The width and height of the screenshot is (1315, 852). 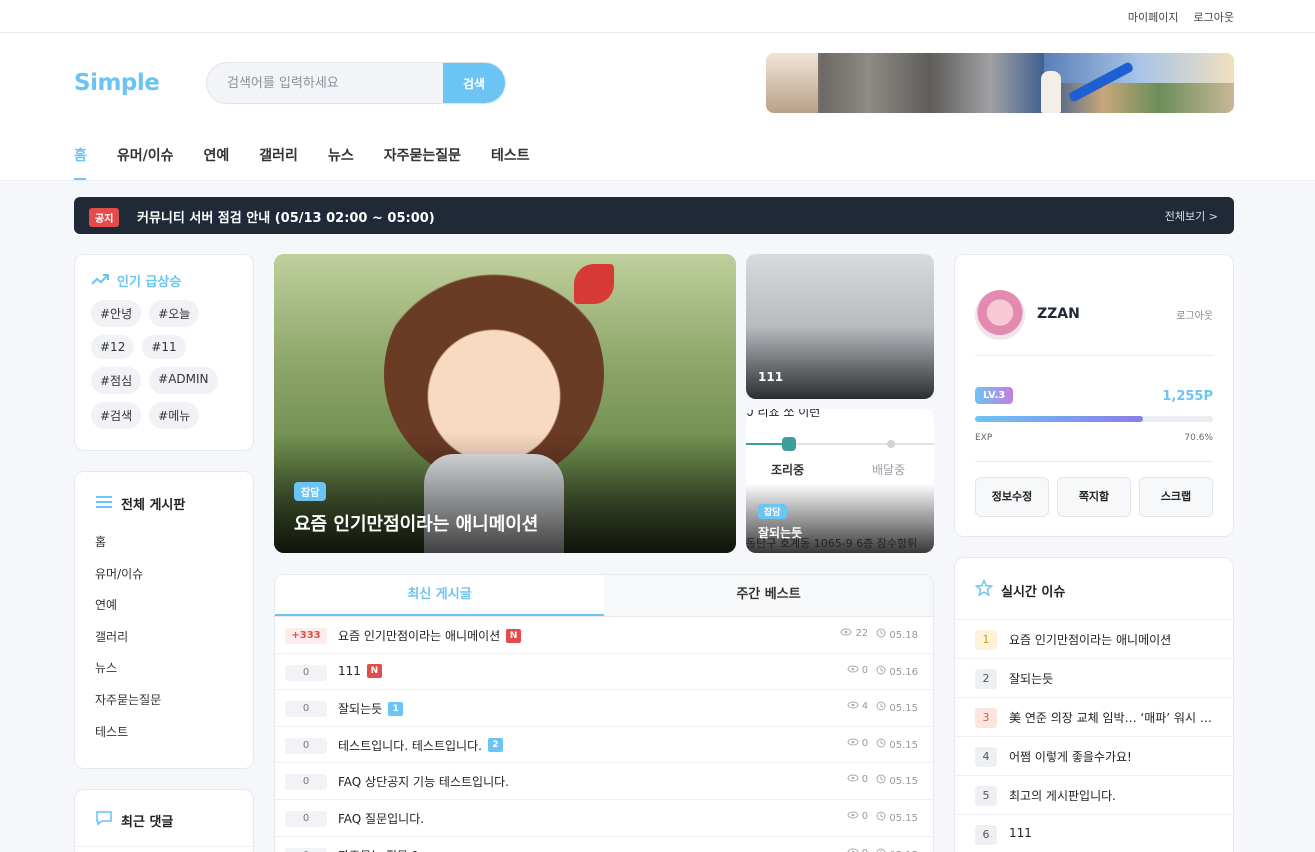 What do you see at coordinates (341, 163) in the screenshot?
I see `nav-item-news: 뉴스` at bounding box center [341, 163].